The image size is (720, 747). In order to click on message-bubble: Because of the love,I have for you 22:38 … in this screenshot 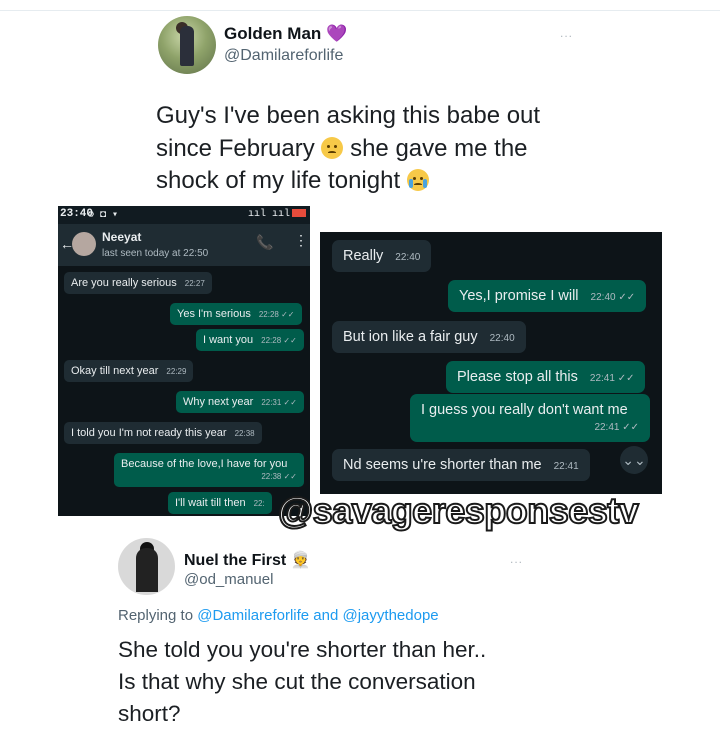, I will do `click(209, 470)`.